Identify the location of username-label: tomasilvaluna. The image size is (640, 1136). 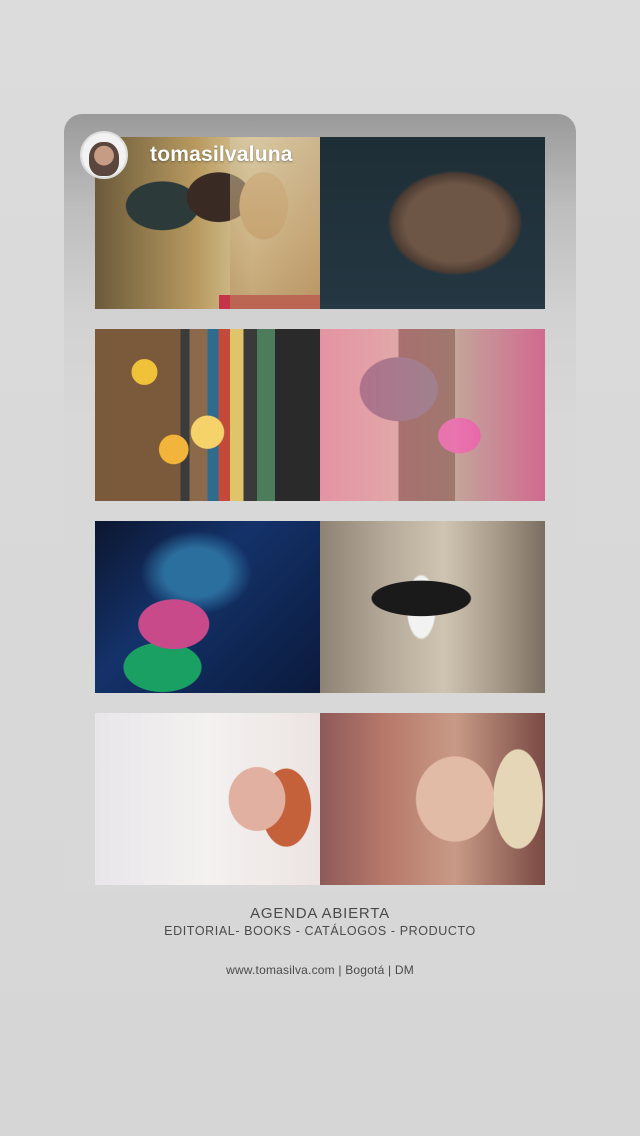
(221, 155).